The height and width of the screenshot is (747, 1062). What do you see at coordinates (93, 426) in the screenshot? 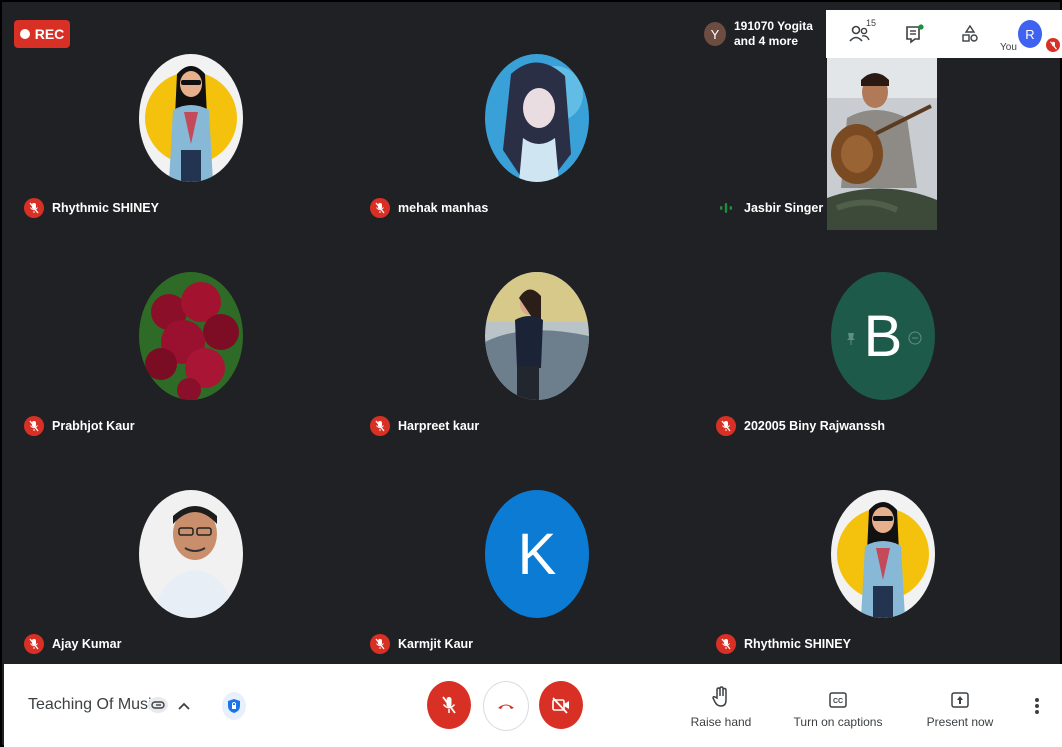
I see `participant-name: Prabhjot Kaur` at bounding box center [93, 426].